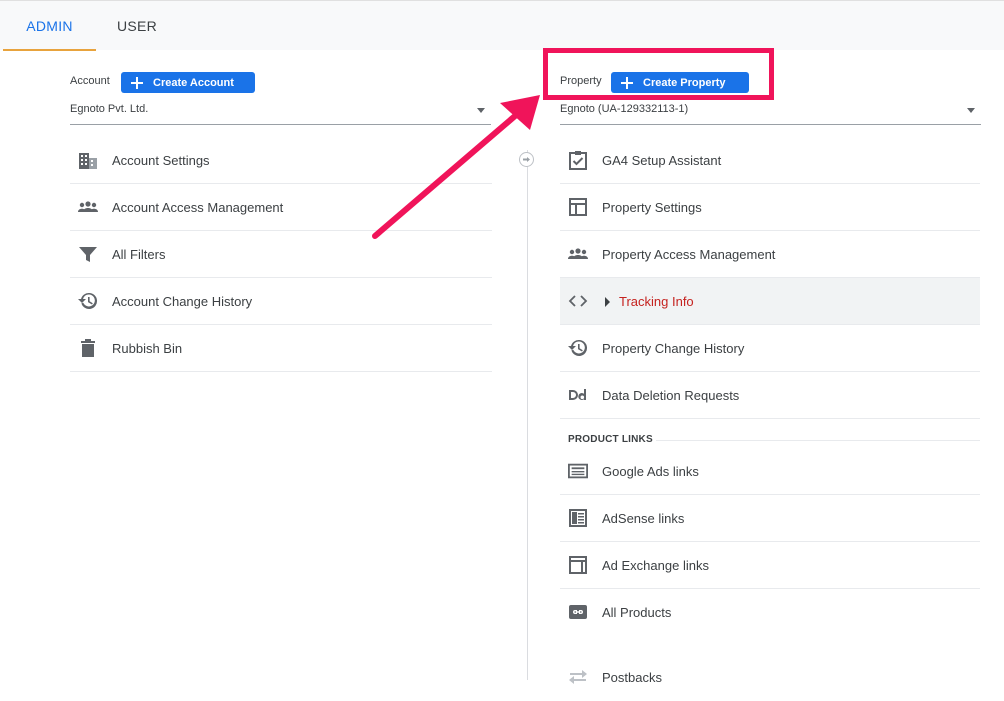  Describe the element at coordinates (578, 612) in the screenshot. I see `link-icon` at that location.